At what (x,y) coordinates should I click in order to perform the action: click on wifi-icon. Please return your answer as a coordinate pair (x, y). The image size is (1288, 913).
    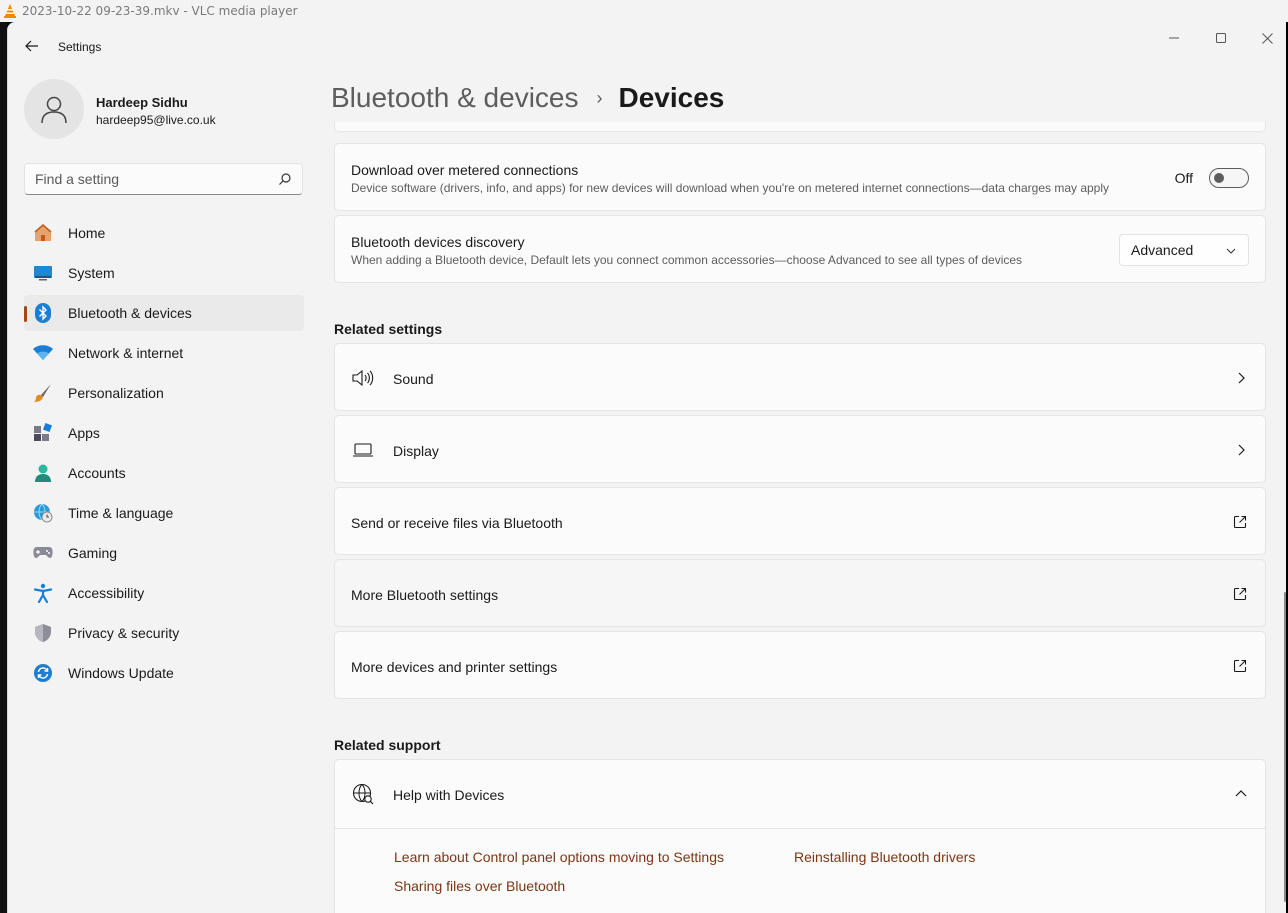
    Looking at the image, I should click on (43, 353).